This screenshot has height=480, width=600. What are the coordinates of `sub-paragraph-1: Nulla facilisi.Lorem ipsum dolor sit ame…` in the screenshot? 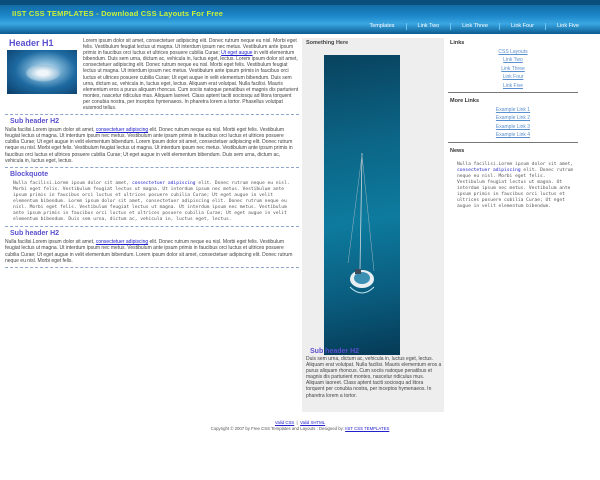 It's located at (152, 145).